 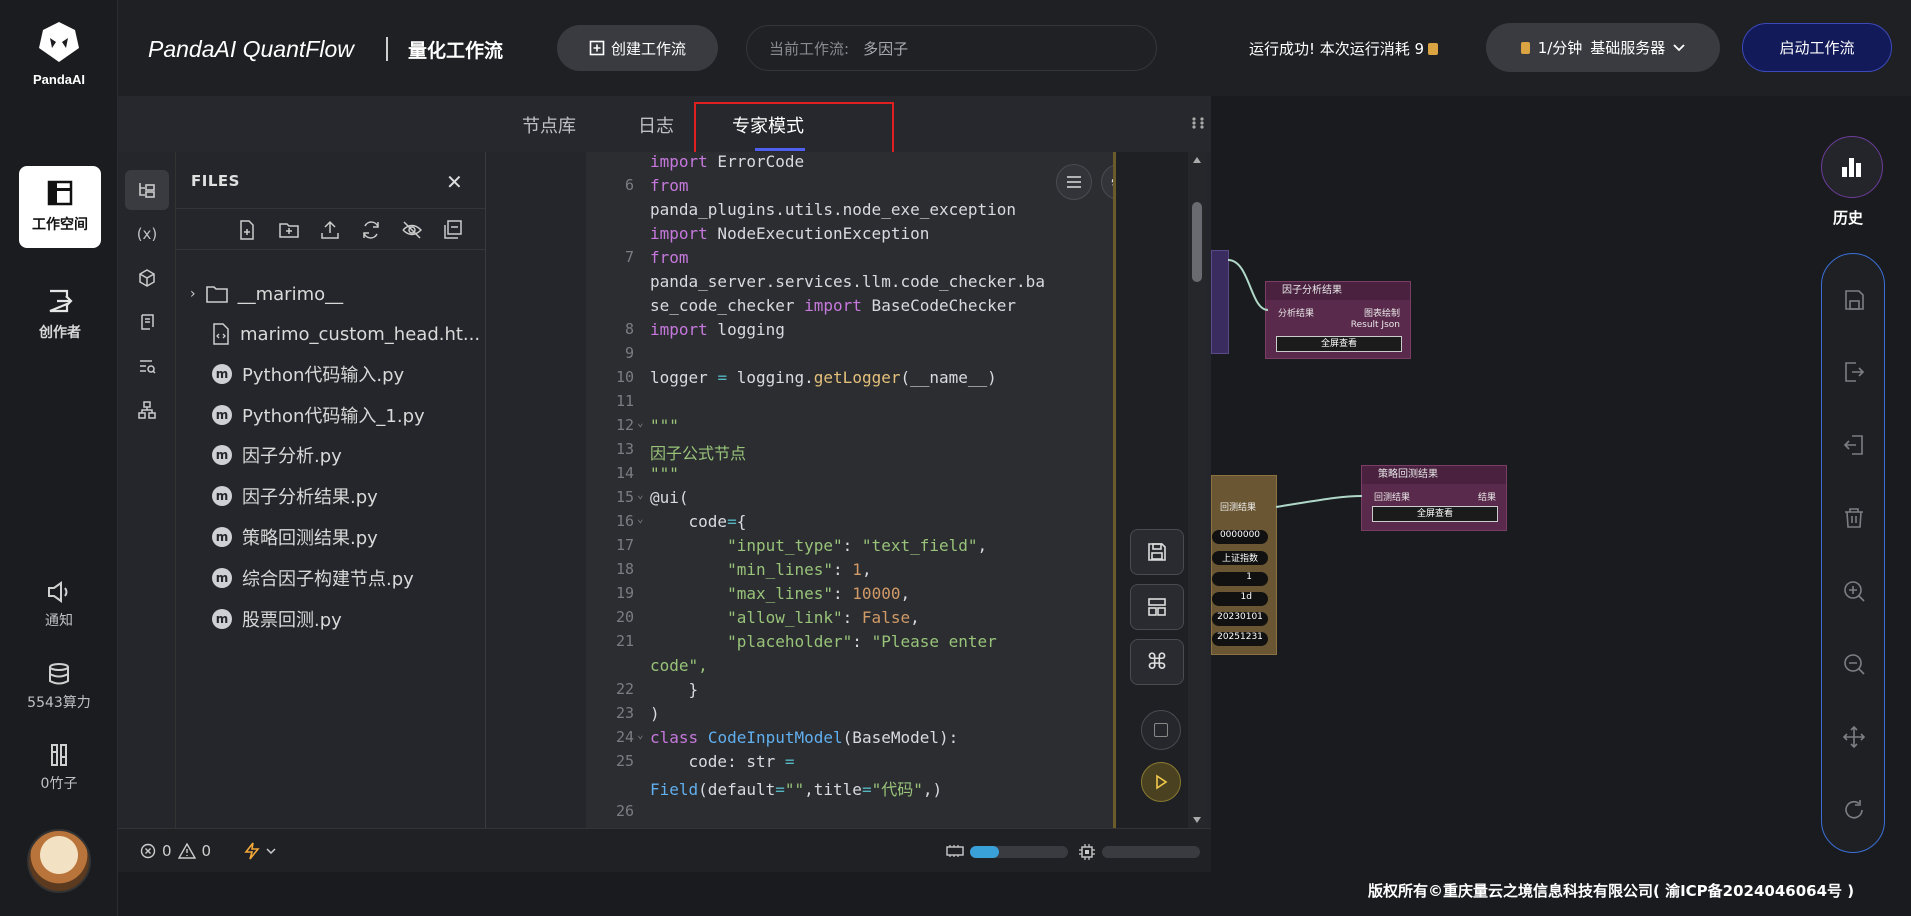 What do you see at coordinates (147, 278) in the screenshot?
I see `packages-button` at bounding box center [147, 278].